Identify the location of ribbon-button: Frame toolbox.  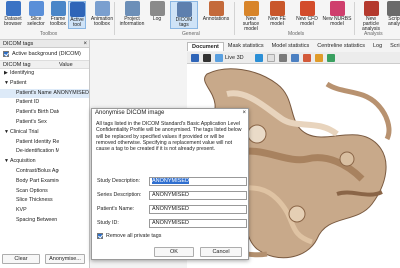
(58, 14).